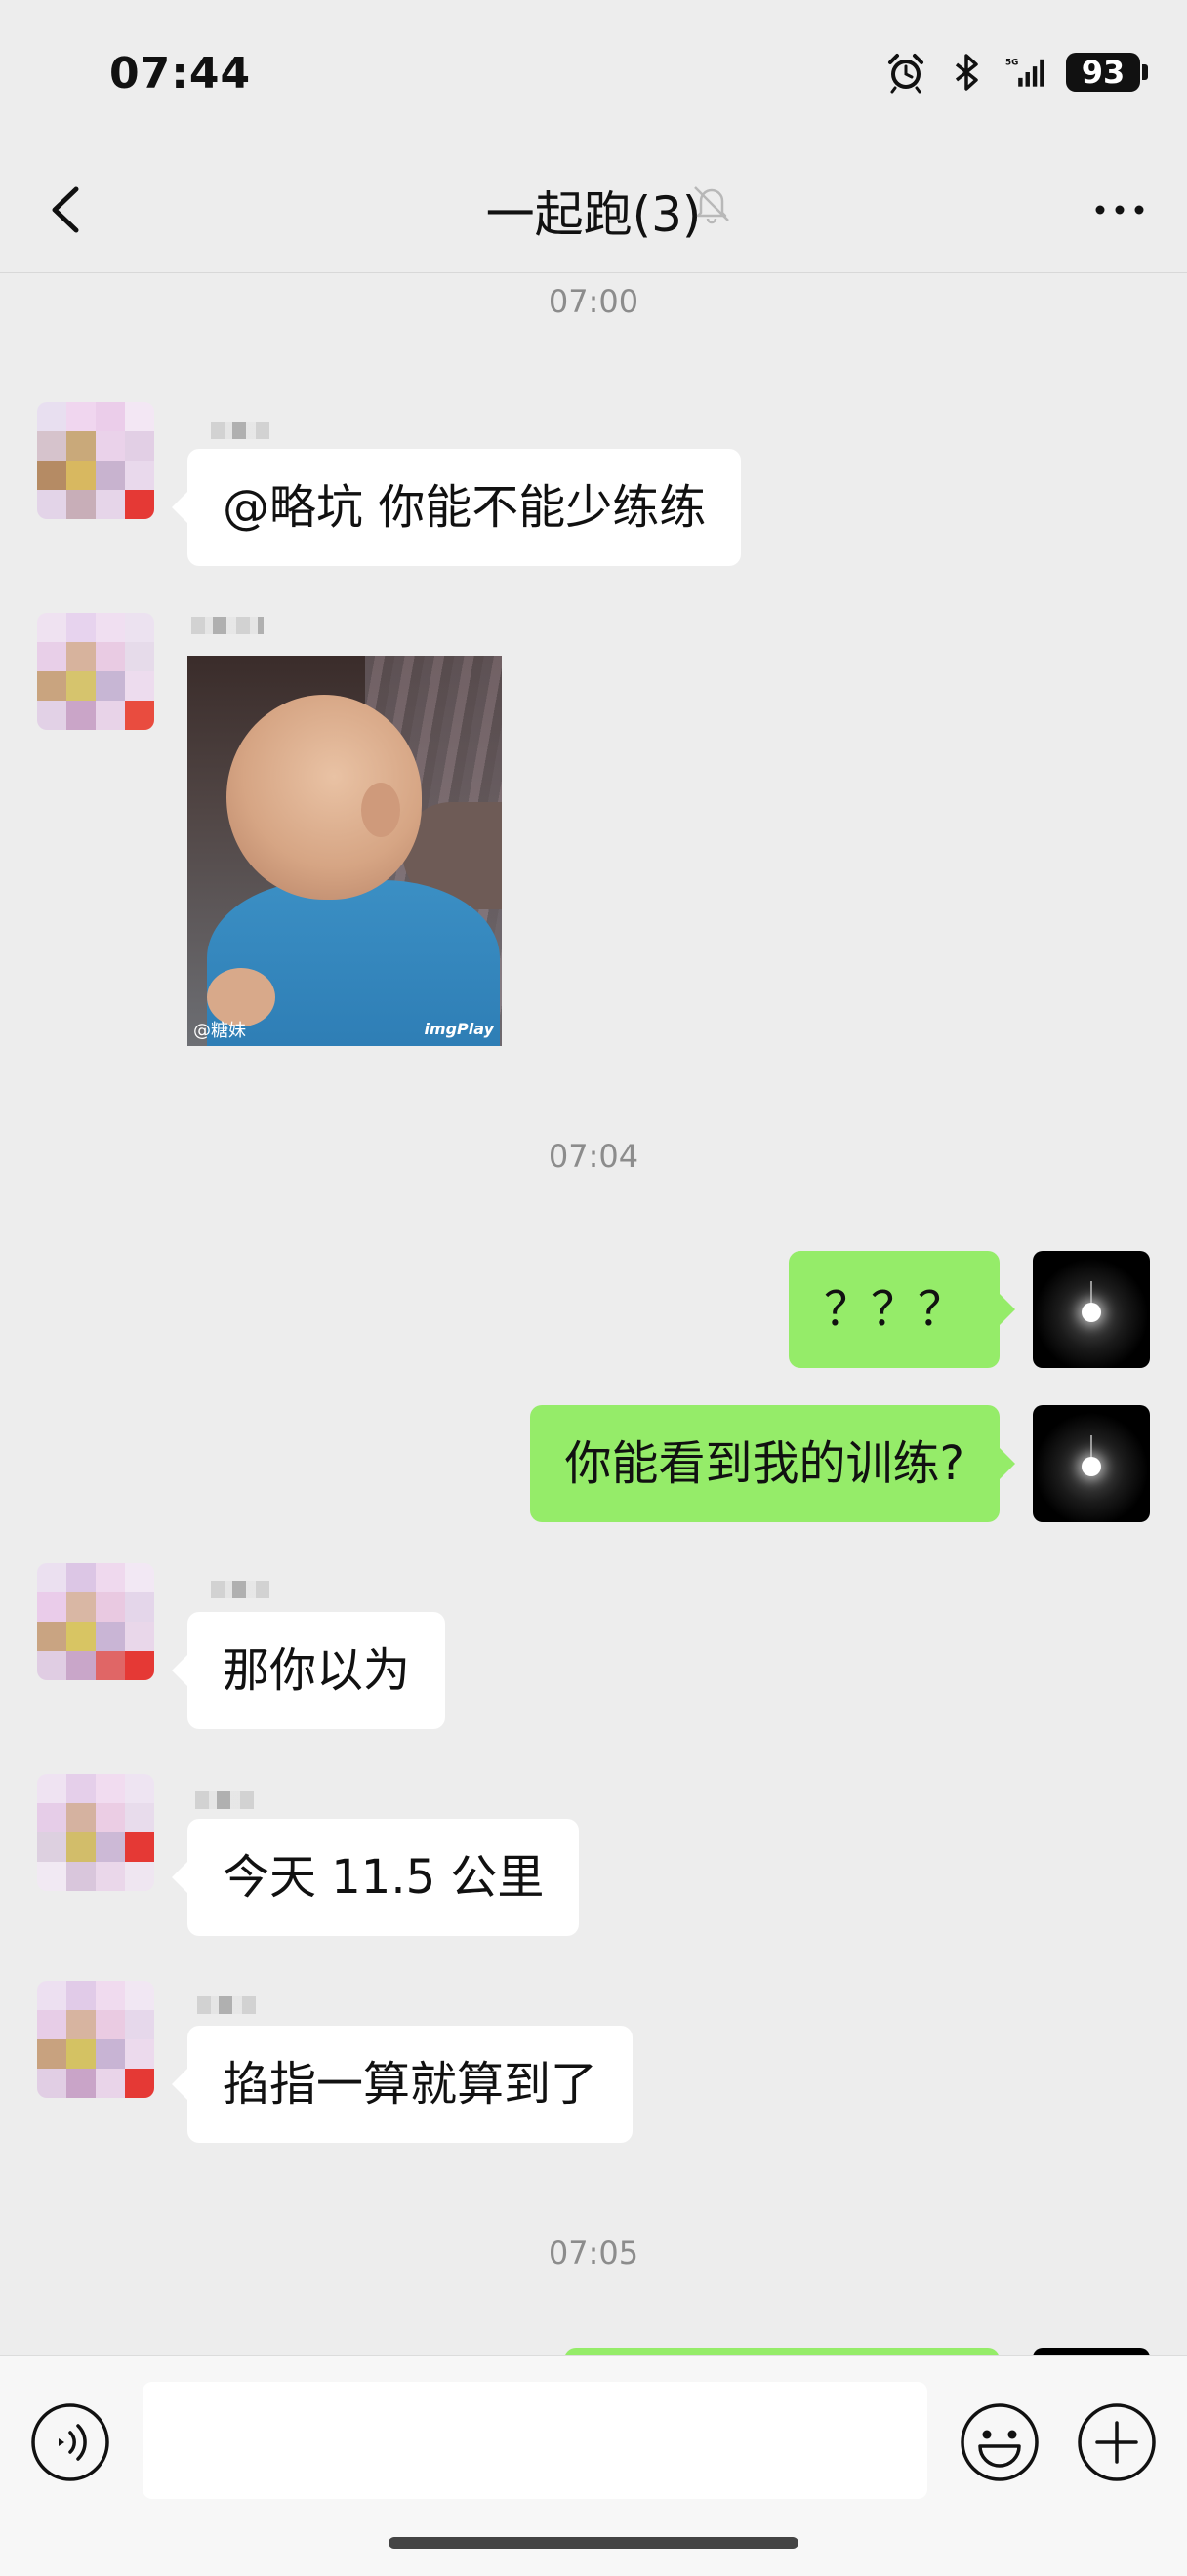 This screenshot has height=2576, width=1187. Describe the element at coordinates (535, 2440) in the screenshot. I see `message-input` at that location.